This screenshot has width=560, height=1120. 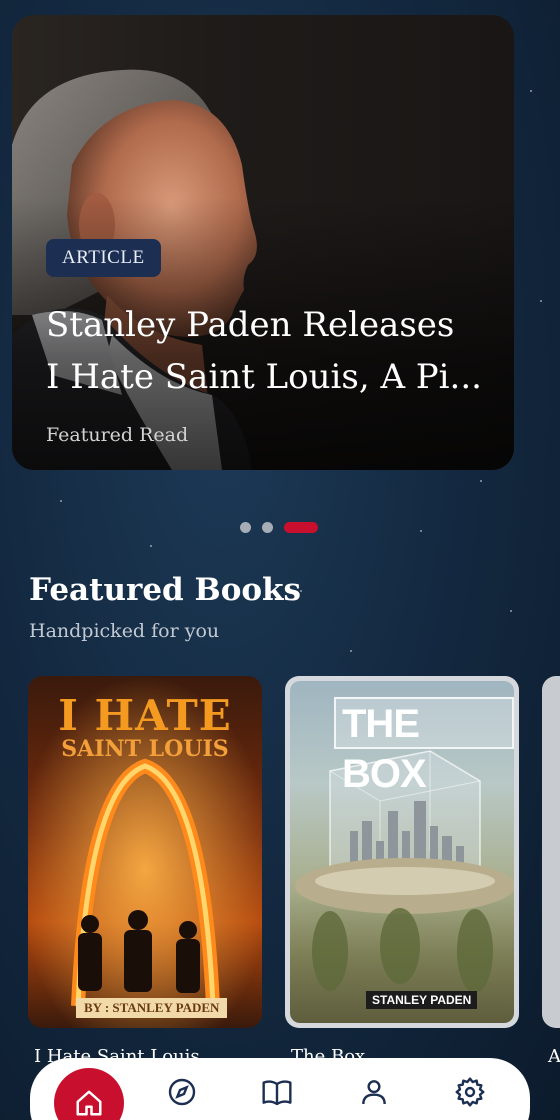 I want to click on hero-title-line1: Stanley Paden Releases, so click(x=250, y=325).